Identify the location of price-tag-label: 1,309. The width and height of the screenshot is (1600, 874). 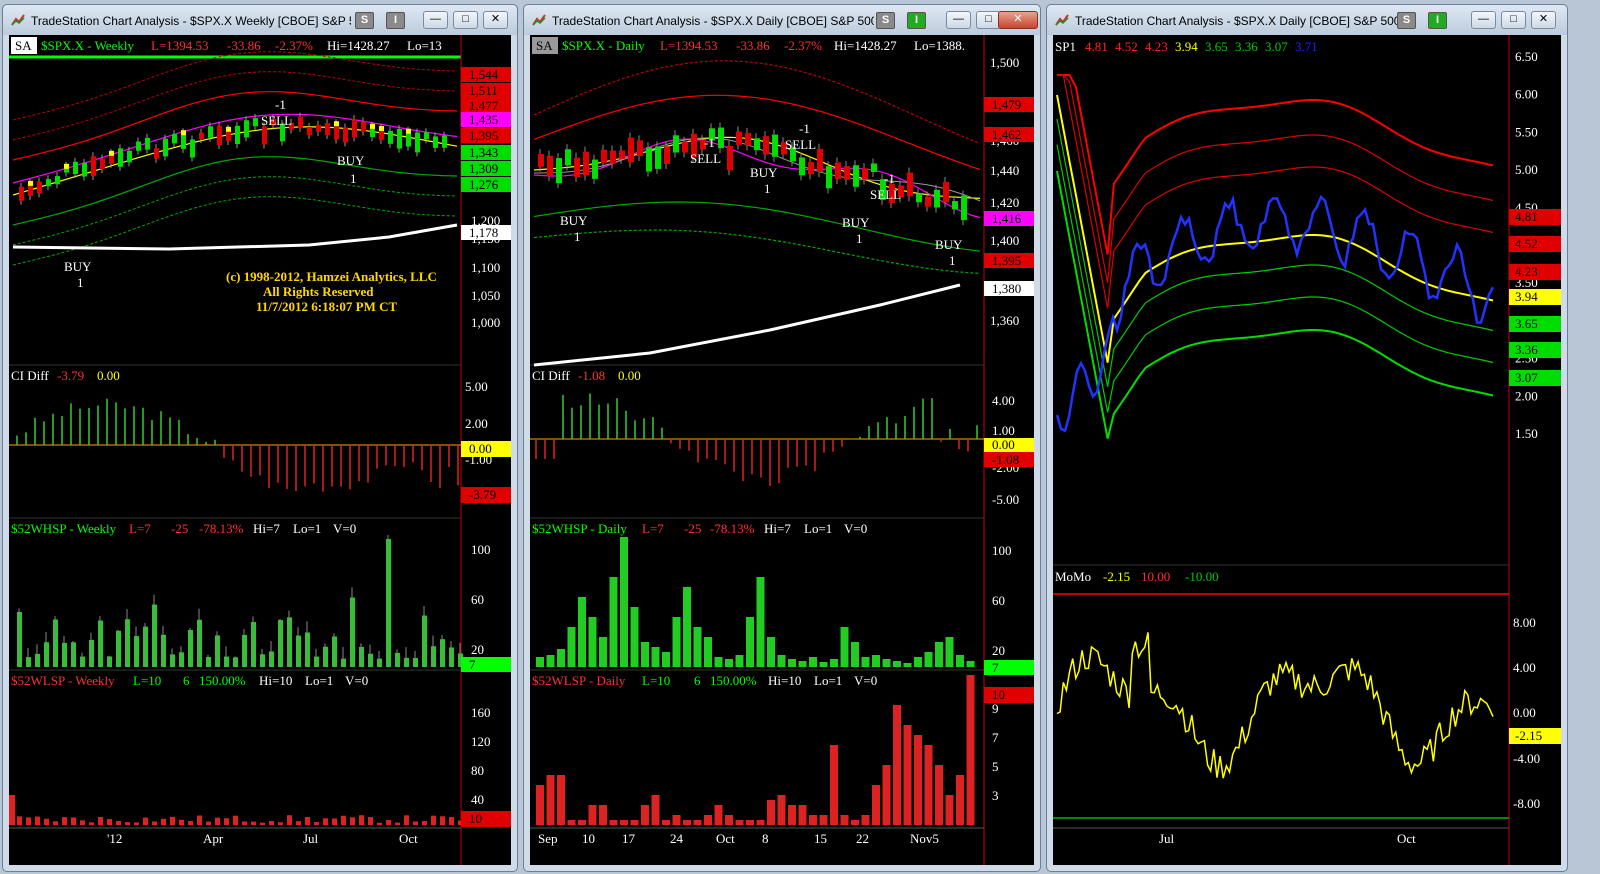
(483, 168).